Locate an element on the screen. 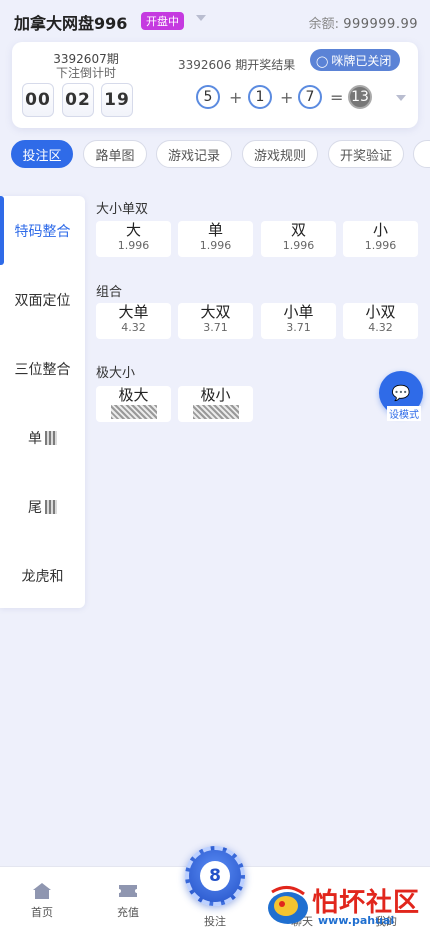 The width and height of the screenshot is (430, 932). sidebar-item-tail: 尾 is located at coordinates (42, 506).